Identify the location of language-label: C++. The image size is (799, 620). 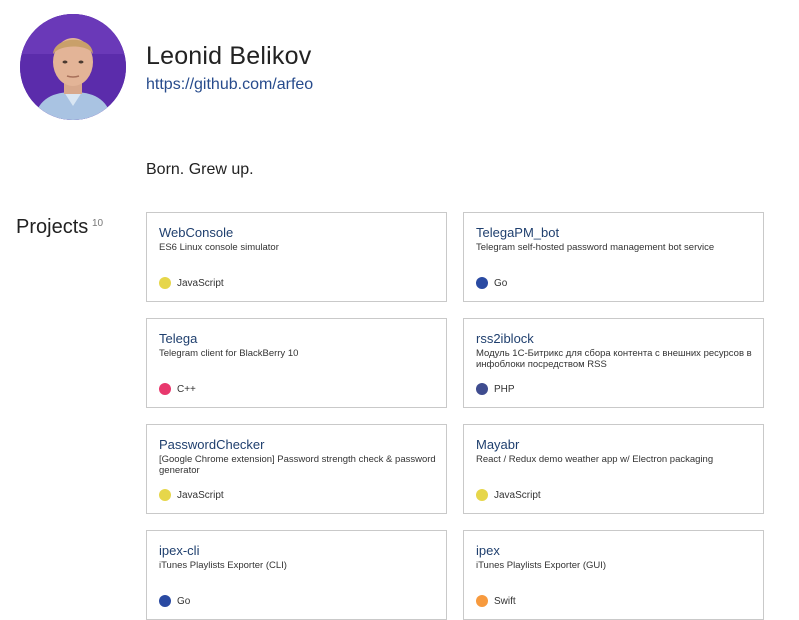
(186, 389).